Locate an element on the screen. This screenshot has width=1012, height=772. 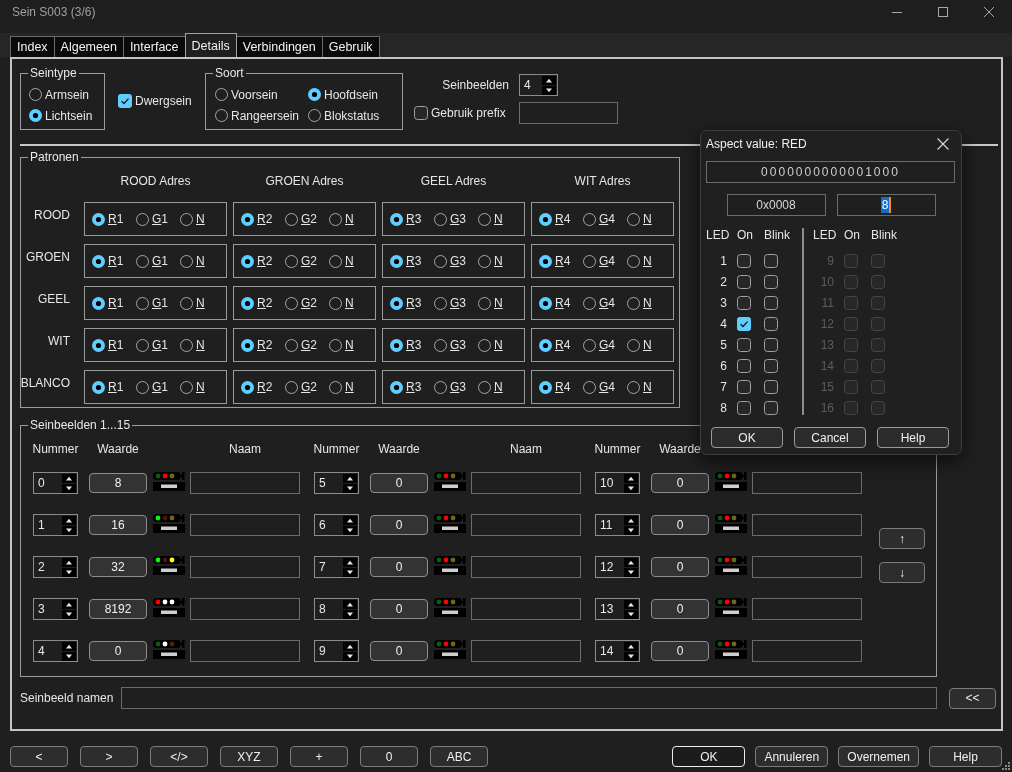
number-spinner: 4 is located at coordinates (55, 651).